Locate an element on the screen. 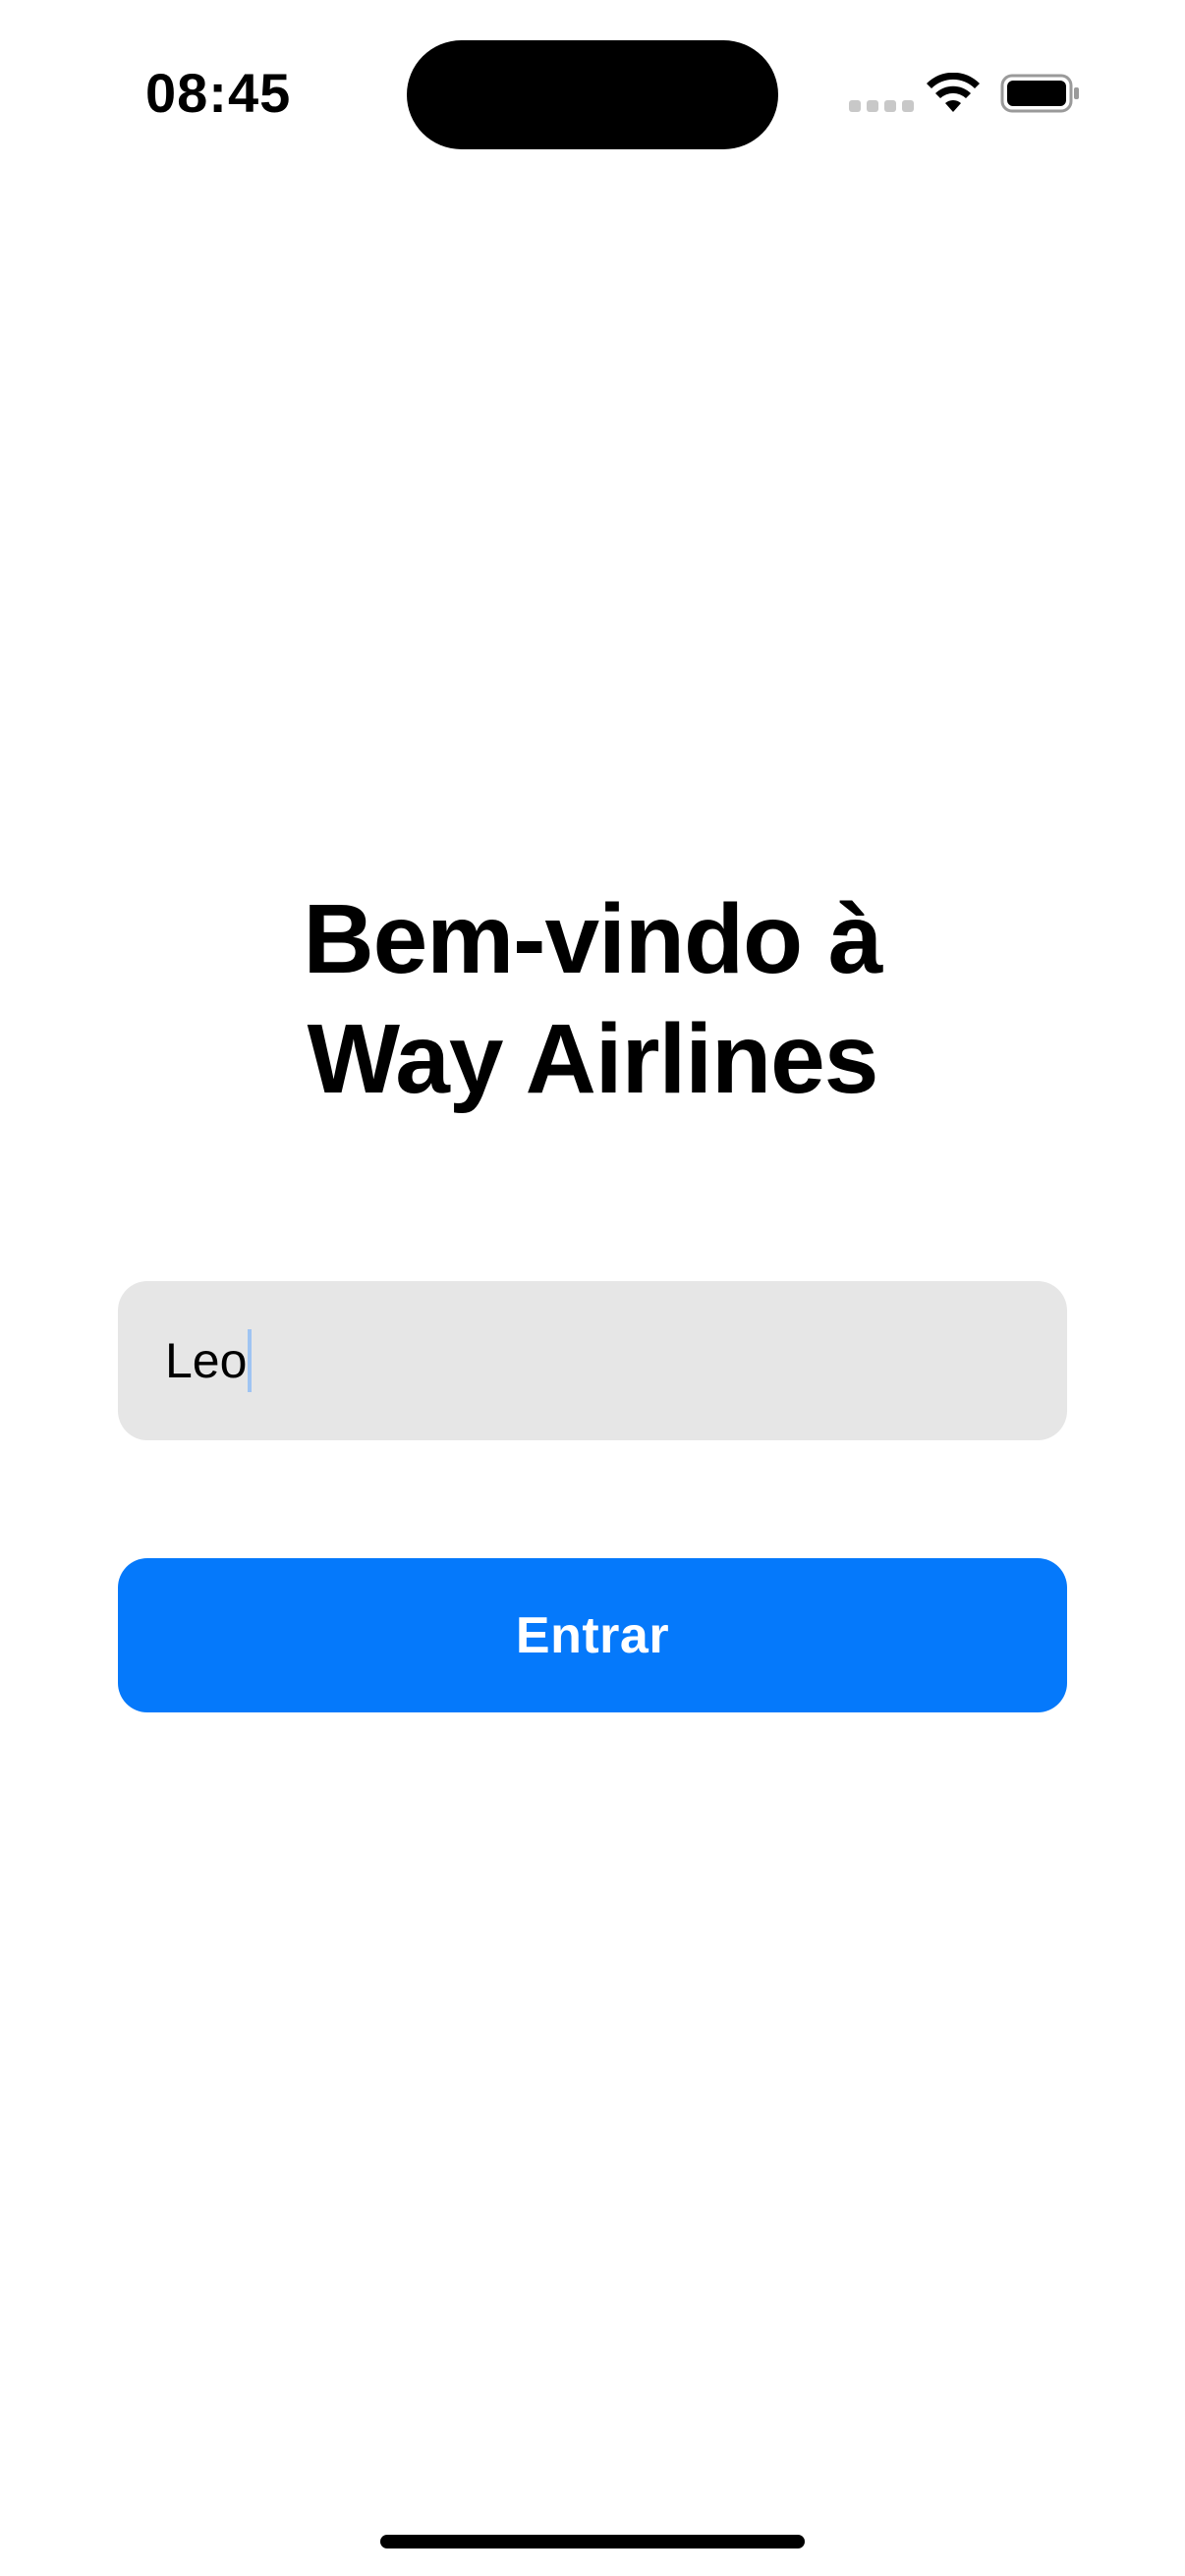  name-input: Leo is located at coordinates (592, 1360).